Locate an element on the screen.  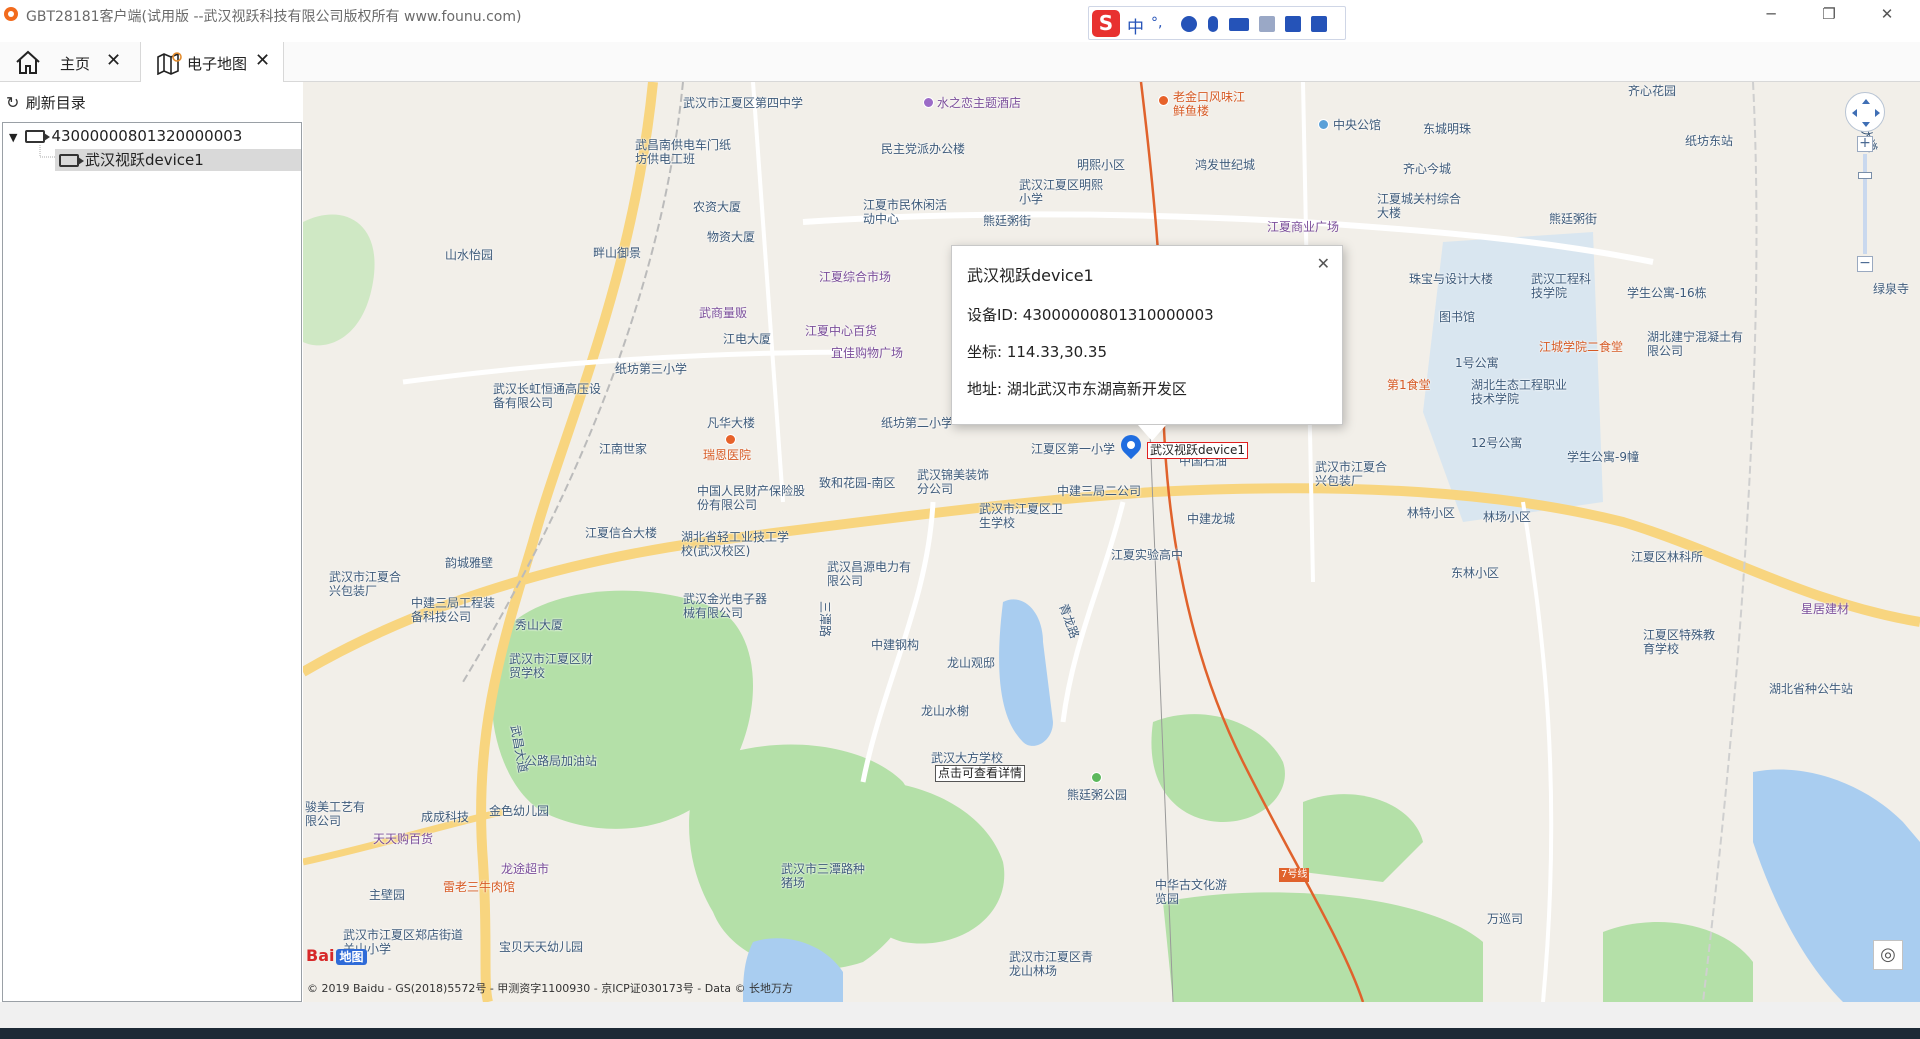
poi-label: 1号公寓 is located at coordinates (1477, 363).